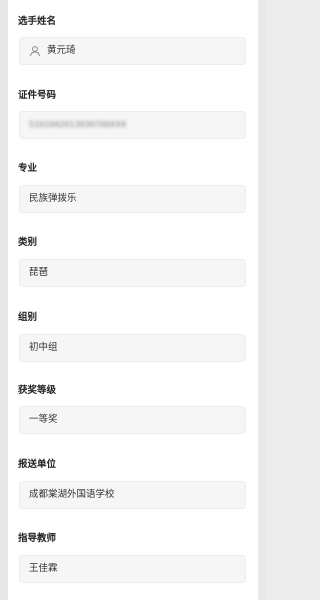 This screenshot has height=600, width=320. Describe the element at coordinates (132, 199) in the screenshot. I see `major-field: 民族弹拨乐` at that location.